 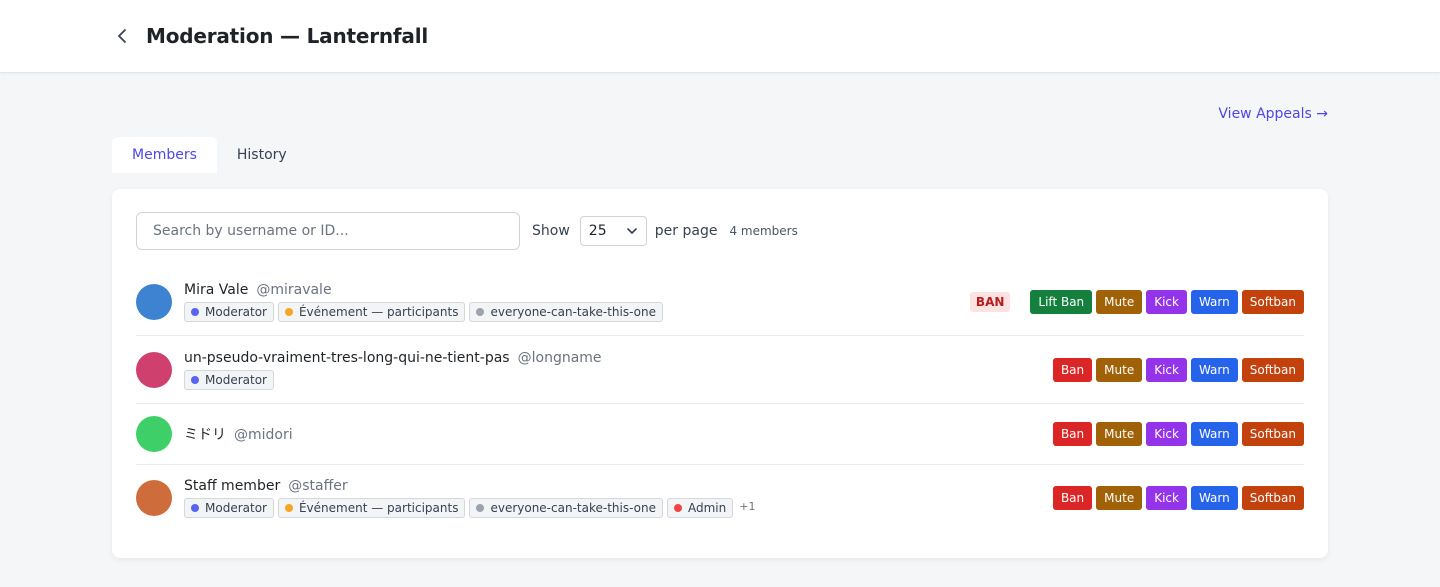 What do you see at coordinates (720, 434) in the screenshot?
I see `member-row: ミドリ @midori Ban Mute Kick Warn Softban` at bounding box center [720, 434].